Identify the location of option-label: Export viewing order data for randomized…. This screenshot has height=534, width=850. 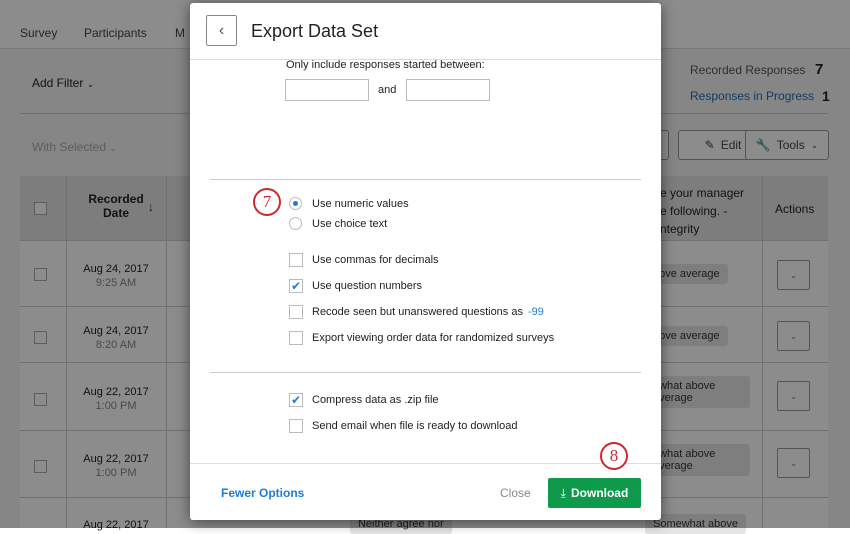
(433, 338).